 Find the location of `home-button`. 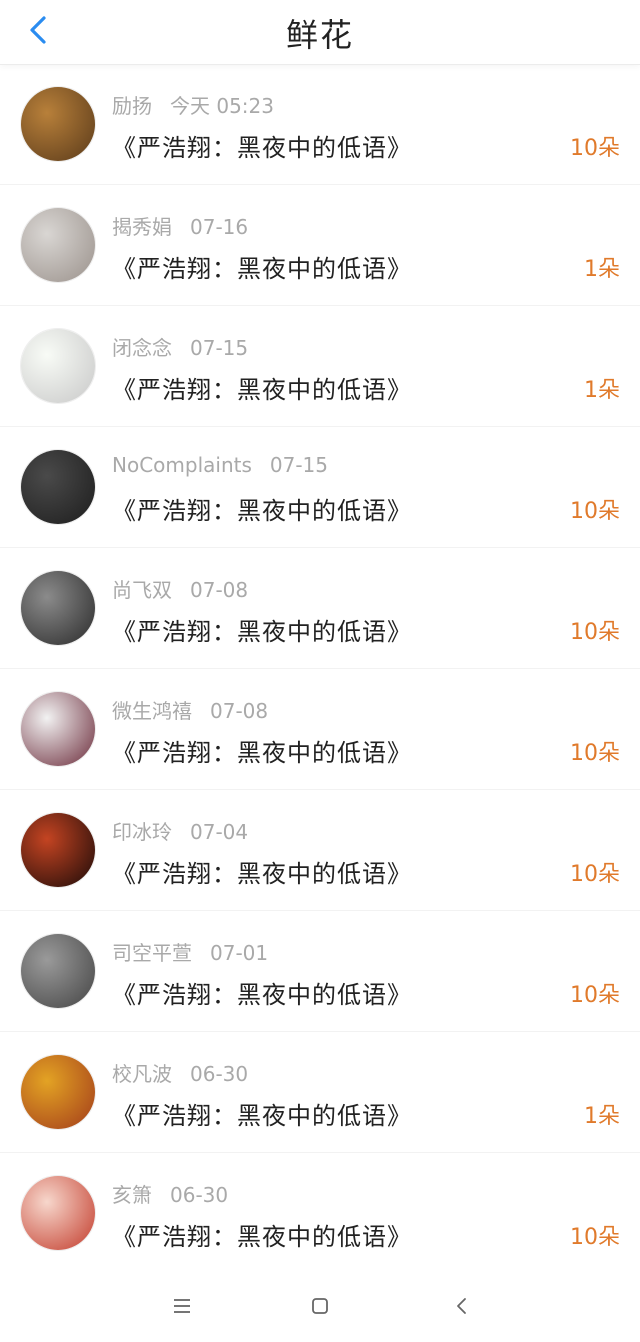

home-button is located at coordinates (320, 1306).